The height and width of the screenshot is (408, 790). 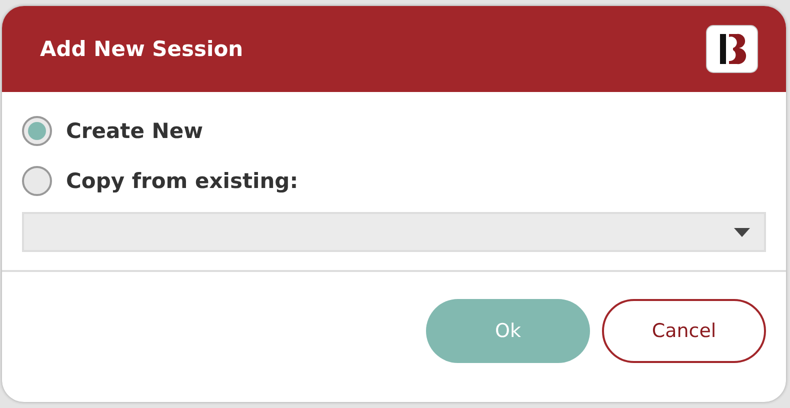 I want to click on logo-icon, so click(x=732, y=49).